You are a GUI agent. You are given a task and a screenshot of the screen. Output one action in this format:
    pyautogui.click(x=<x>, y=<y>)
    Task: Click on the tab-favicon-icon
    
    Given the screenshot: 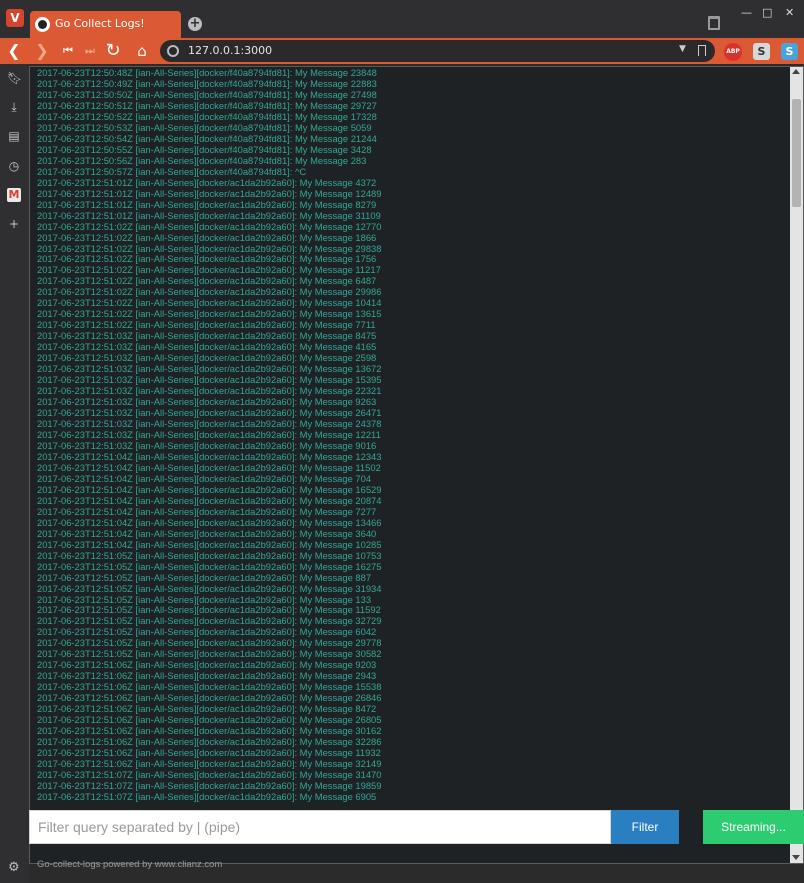 What is the action you would take?
    pyautogui.click(x=42, y=24)
    